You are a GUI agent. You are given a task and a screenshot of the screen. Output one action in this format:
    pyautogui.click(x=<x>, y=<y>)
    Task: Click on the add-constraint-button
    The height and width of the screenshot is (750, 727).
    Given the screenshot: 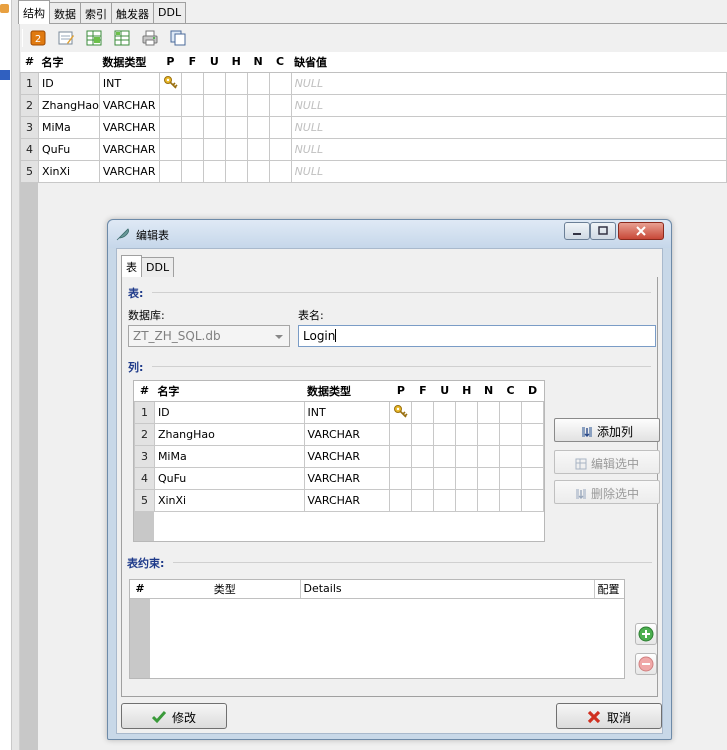 What is the action you would take?
    pyautogui.click(x=646, y=634)
    